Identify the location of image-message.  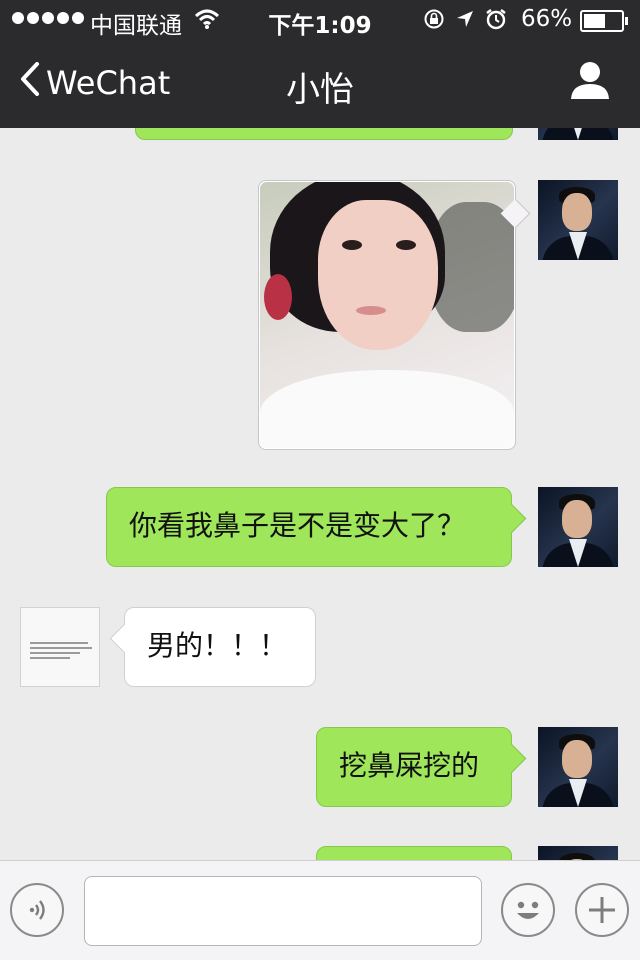
(394, 315).